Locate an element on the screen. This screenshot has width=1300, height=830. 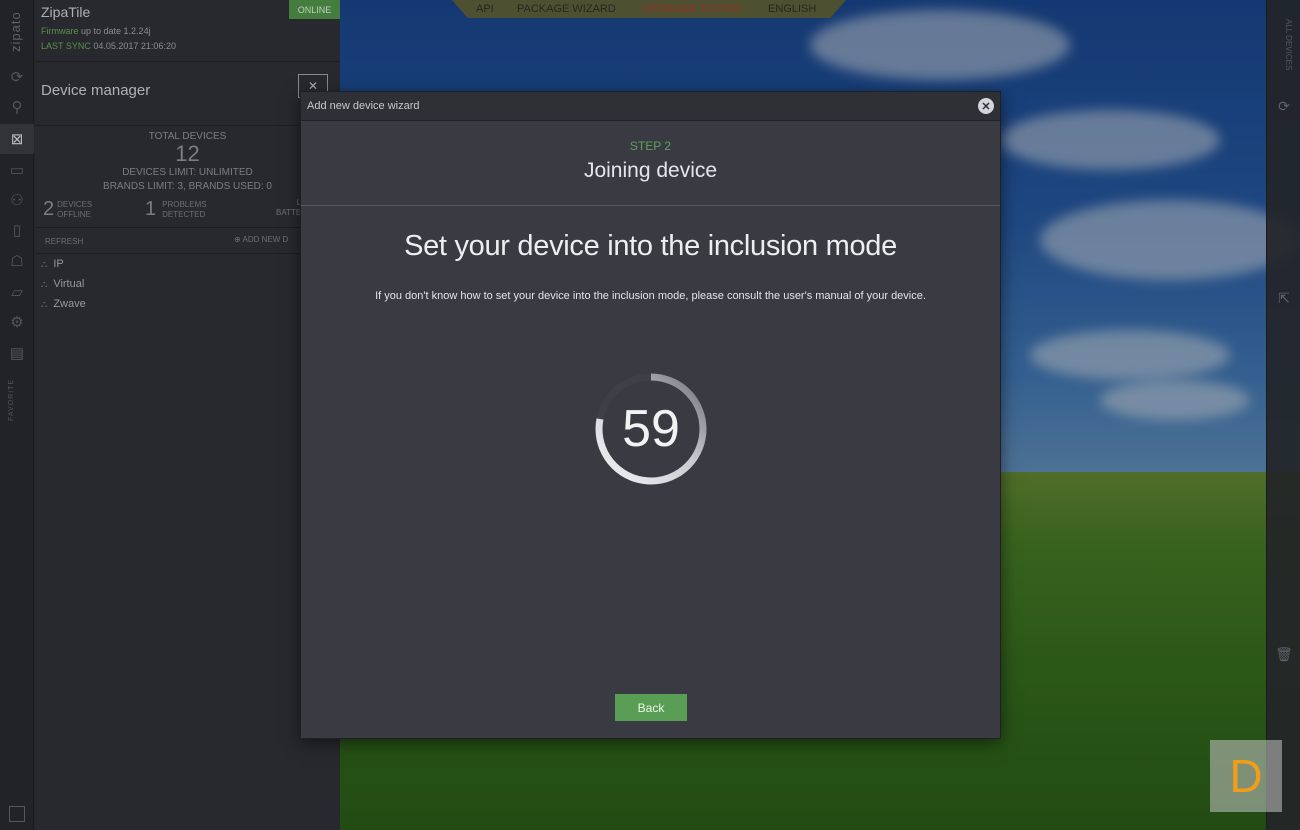
instruction-heading: Set your device into the inclusion mode is located at coordinates (650, 246).